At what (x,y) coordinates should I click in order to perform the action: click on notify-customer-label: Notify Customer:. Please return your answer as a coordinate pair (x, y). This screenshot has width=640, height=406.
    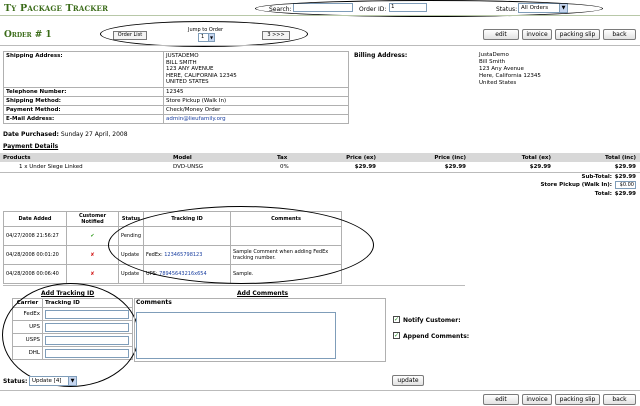
    Looking at the image, I should click on (432, 320).